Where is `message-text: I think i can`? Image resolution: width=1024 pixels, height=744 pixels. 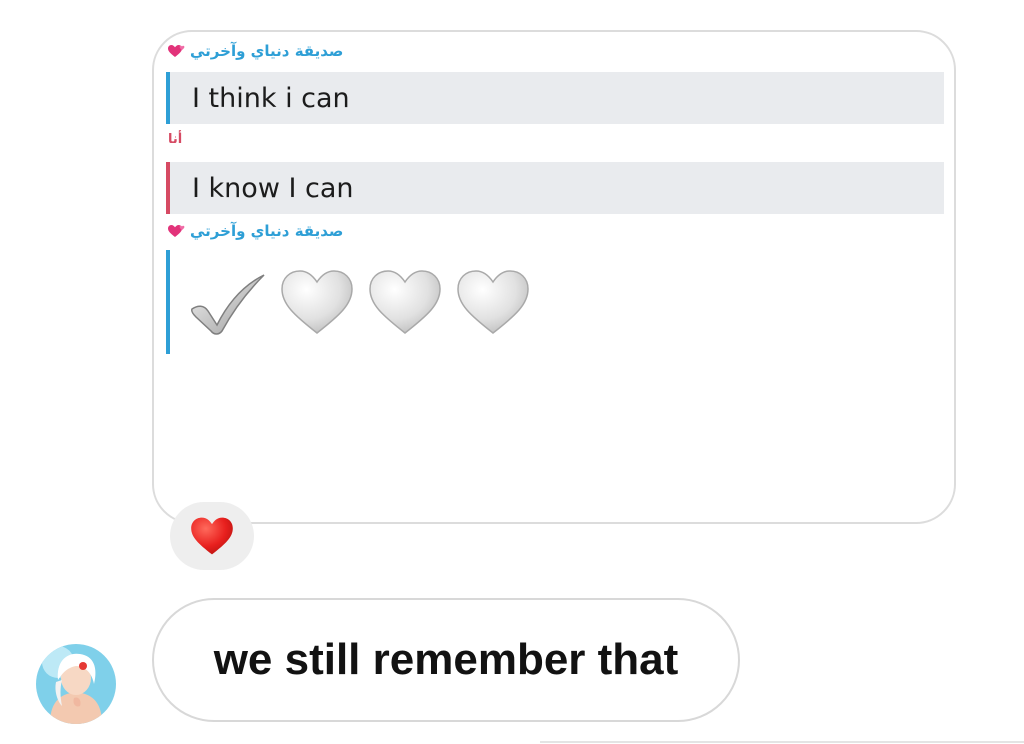 message-text: I think i can is located at coordinates (271, 98).